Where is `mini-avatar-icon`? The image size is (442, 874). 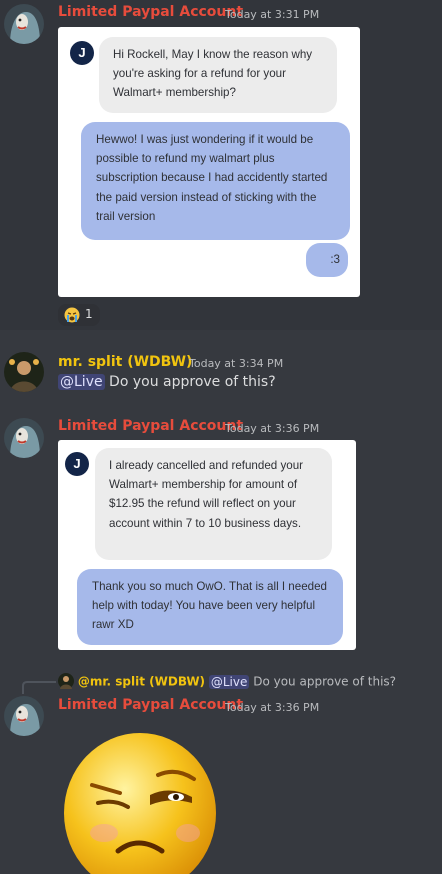 mini-avatar-icon is located at coordinates (66, 682).